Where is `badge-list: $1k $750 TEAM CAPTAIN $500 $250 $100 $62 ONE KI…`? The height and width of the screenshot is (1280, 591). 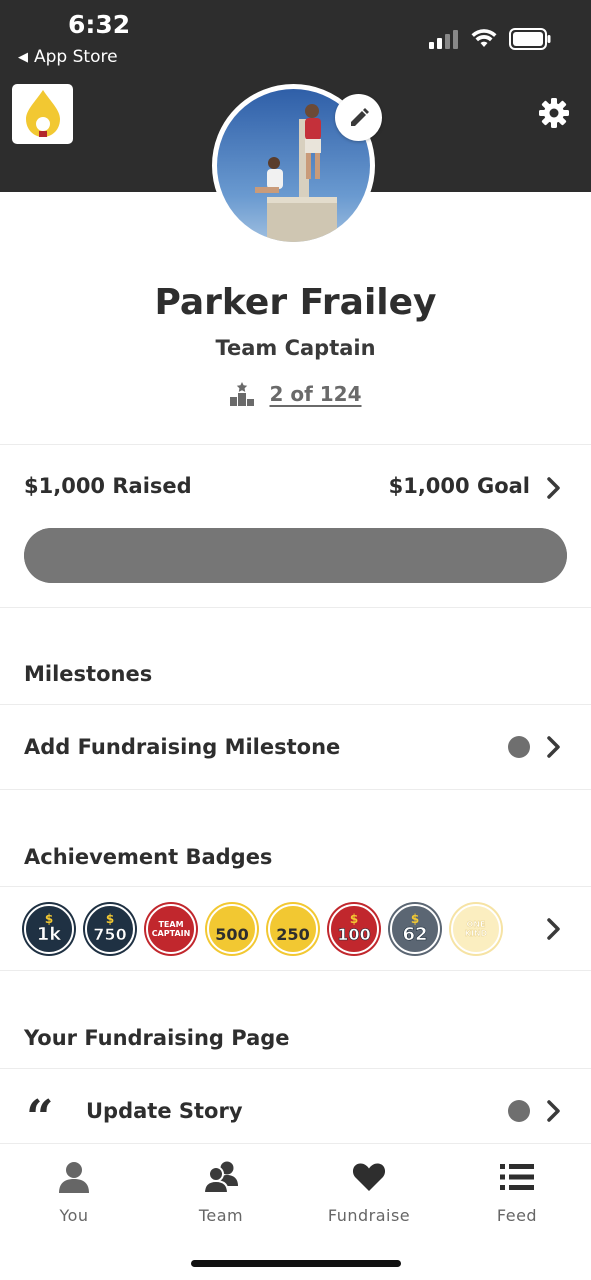
badge-list: $1k $750 TEAM CAPTAIN $500 $250 $100 $62 ONE KI… is located at coordinates (262, 929).